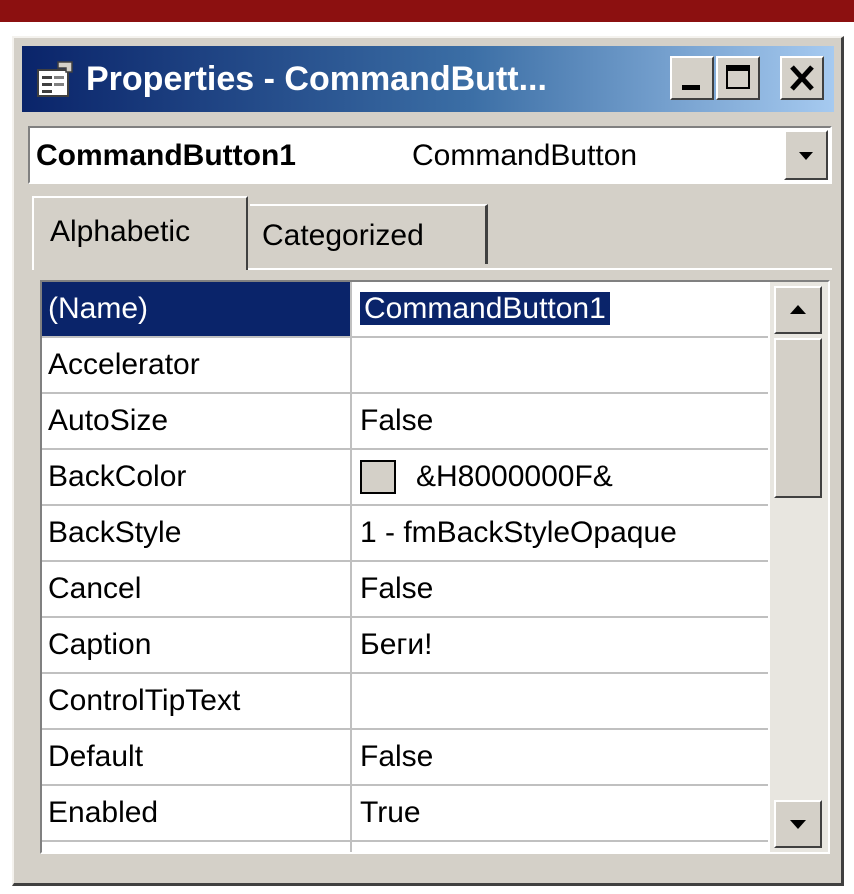  I want to click on property-row-backstyle: BackStyle 1 - fmBackStyleOpaque, so click(405, 534).